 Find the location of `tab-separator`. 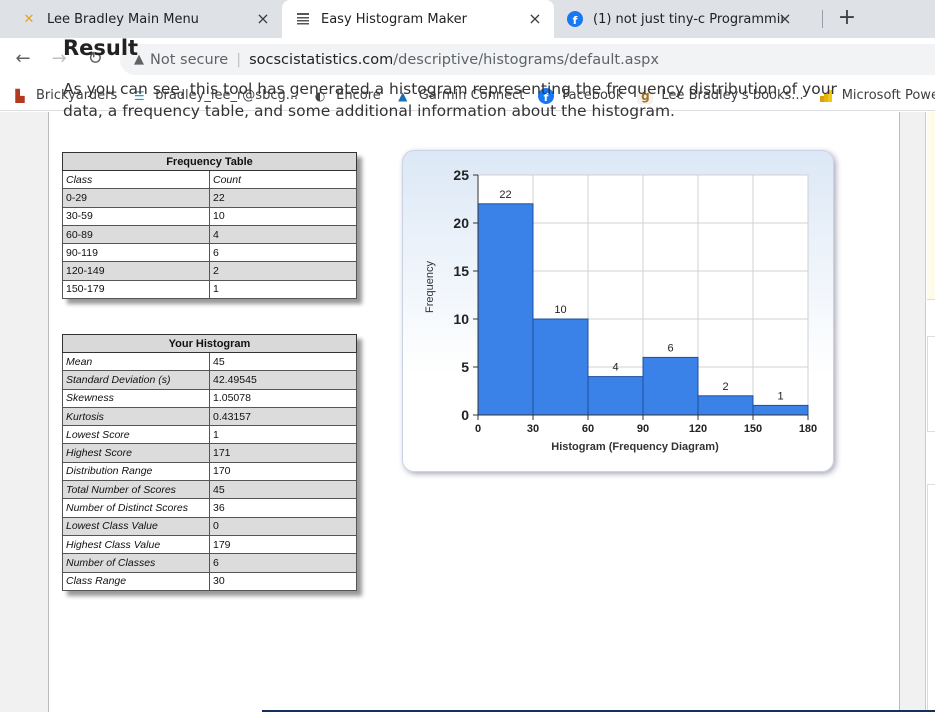

tab-separator is located at coordinates (822, 19).